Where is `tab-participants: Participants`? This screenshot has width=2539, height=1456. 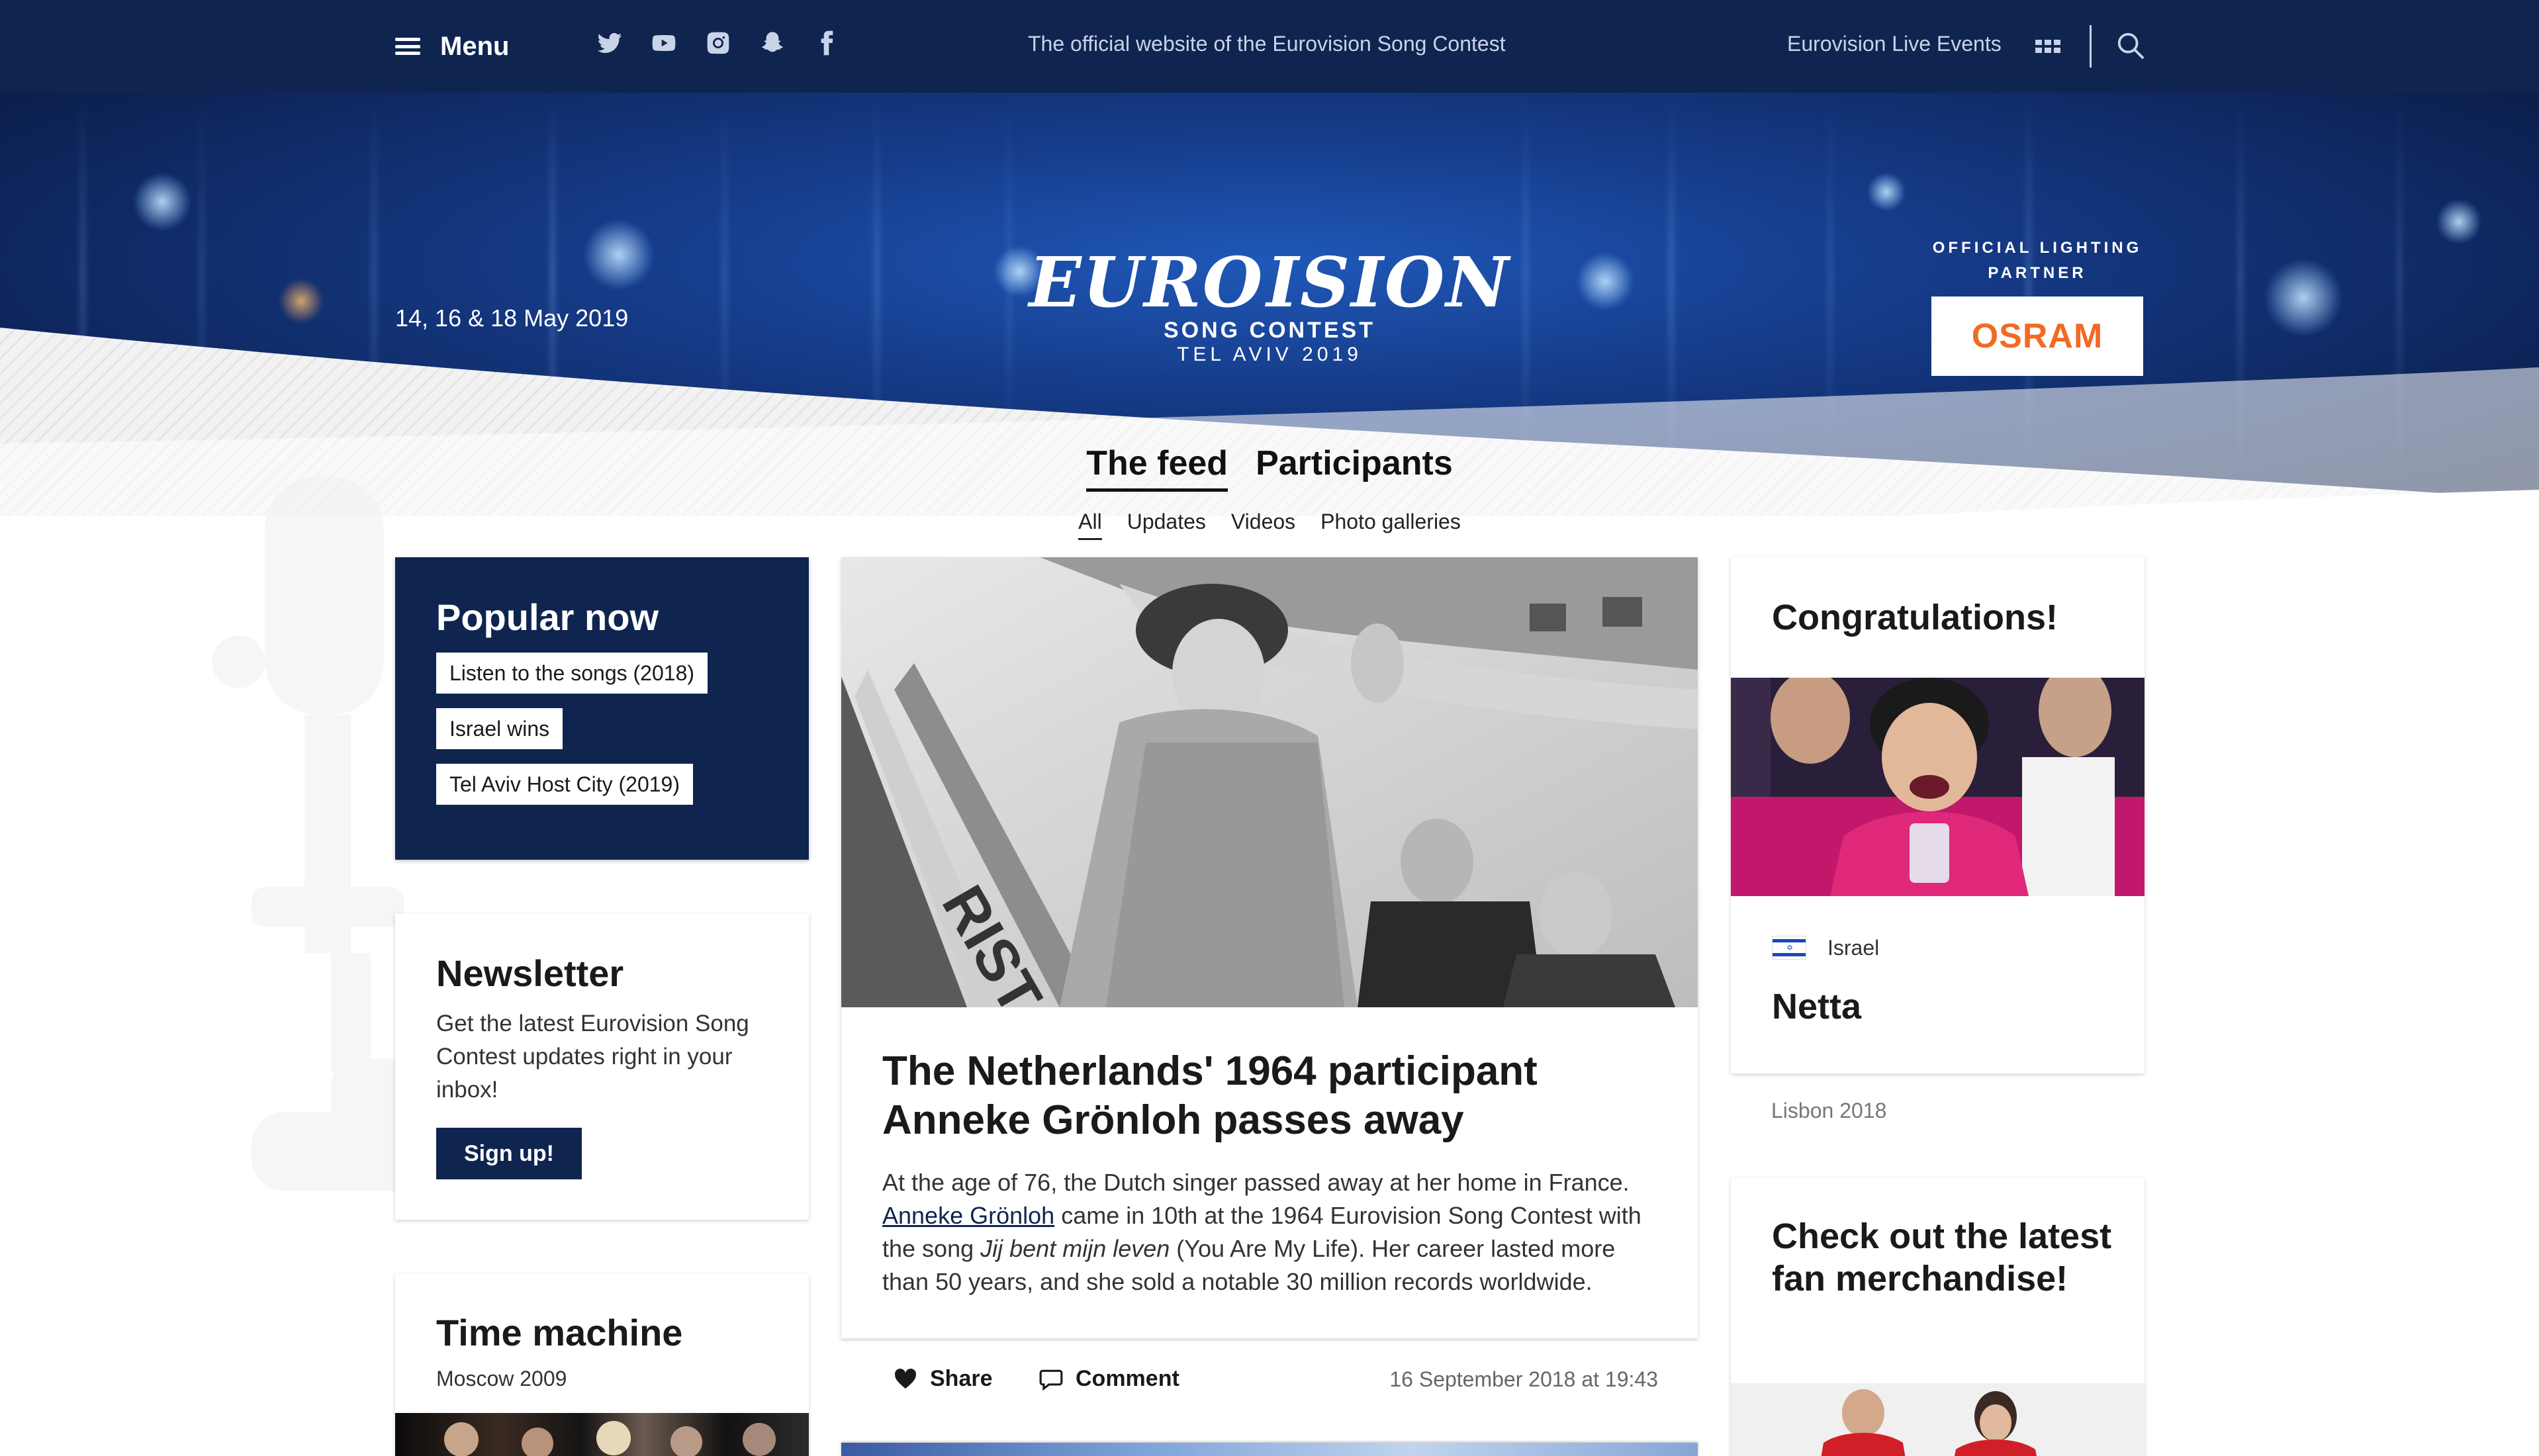
tab-participants: Participants is located at coordinates (1355, 467).